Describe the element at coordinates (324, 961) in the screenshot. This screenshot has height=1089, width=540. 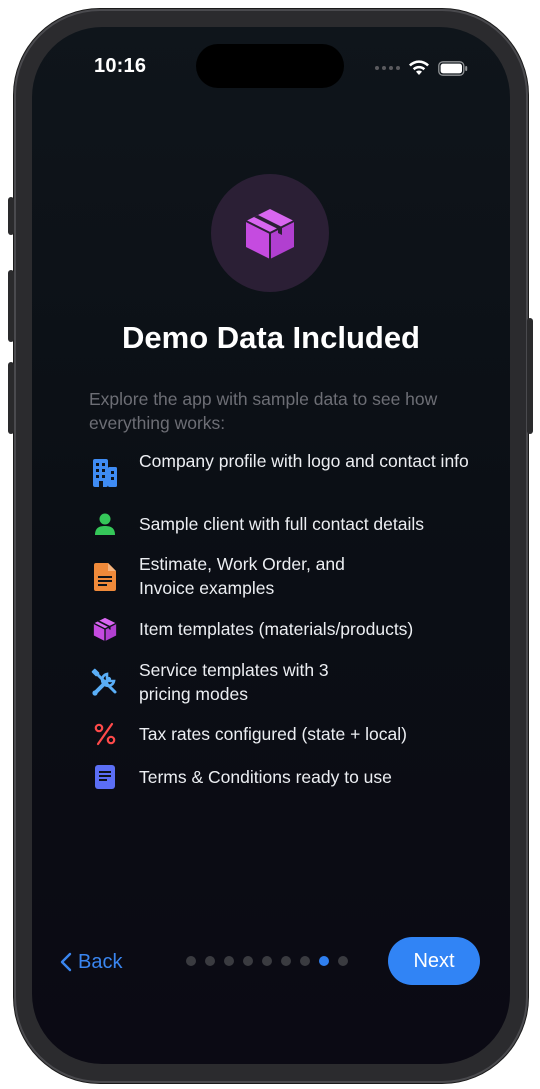
I see `page-dot-active` at that location.